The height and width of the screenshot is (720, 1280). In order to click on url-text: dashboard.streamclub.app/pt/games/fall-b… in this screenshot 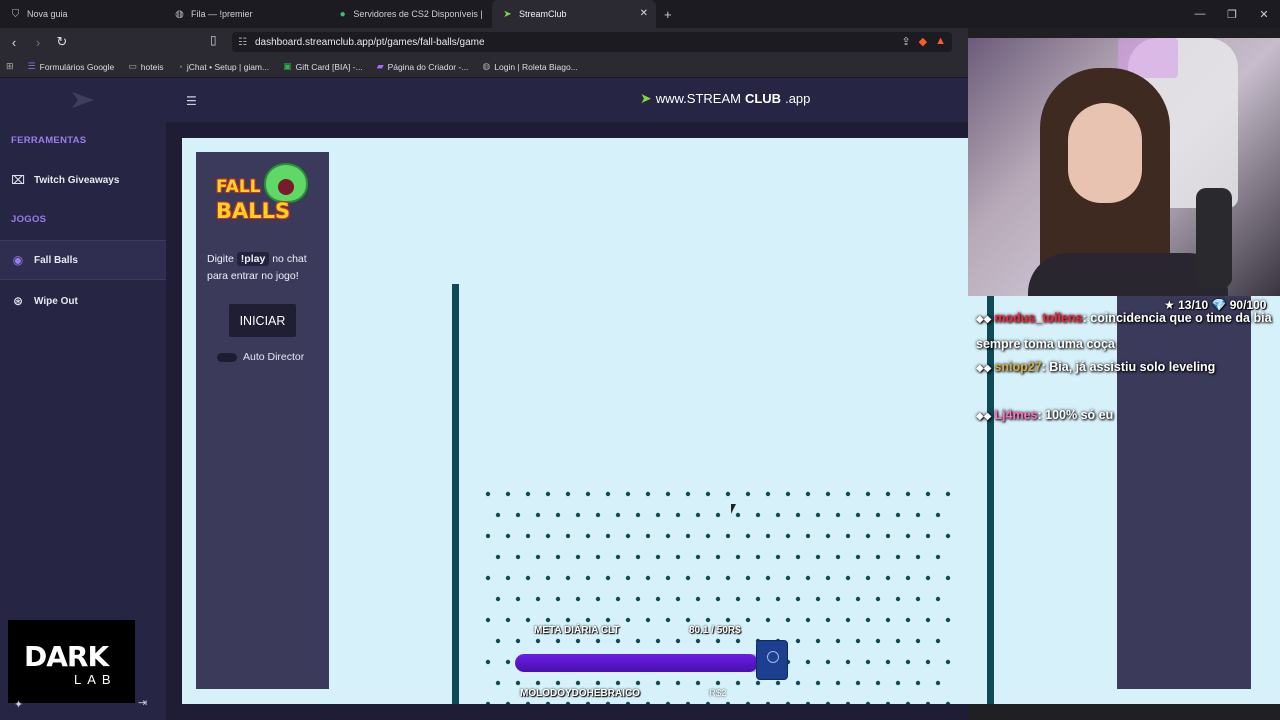, I will do `click(369, 42)`.